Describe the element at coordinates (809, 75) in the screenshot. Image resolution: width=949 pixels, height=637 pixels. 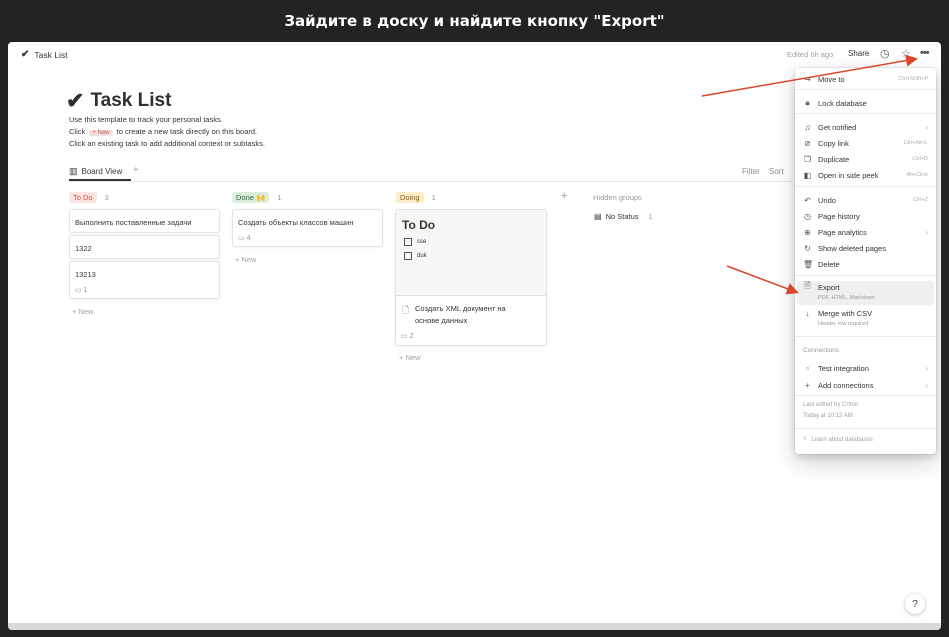
I see `arrow-to-more-icon` at that location.